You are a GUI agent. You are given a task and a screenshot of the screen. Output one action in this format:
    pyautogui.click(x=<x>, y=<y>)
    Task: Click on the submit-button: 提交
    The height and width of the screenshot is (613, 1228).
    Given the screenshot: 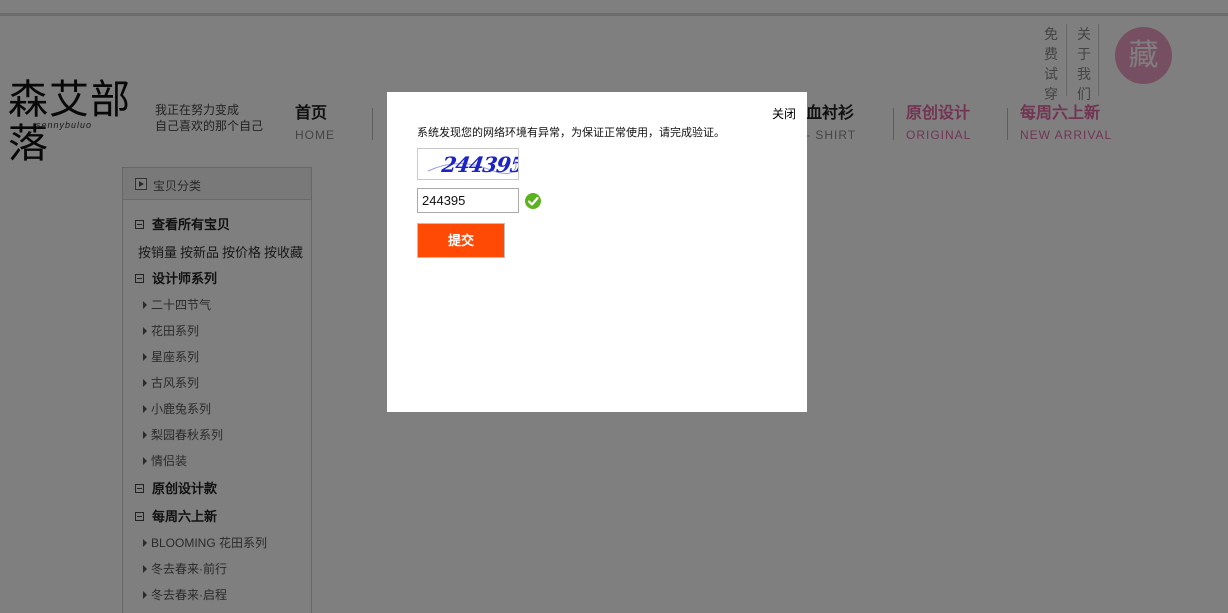 What is the action you would take?
    pyautogui.click(x=461, y=240)
    